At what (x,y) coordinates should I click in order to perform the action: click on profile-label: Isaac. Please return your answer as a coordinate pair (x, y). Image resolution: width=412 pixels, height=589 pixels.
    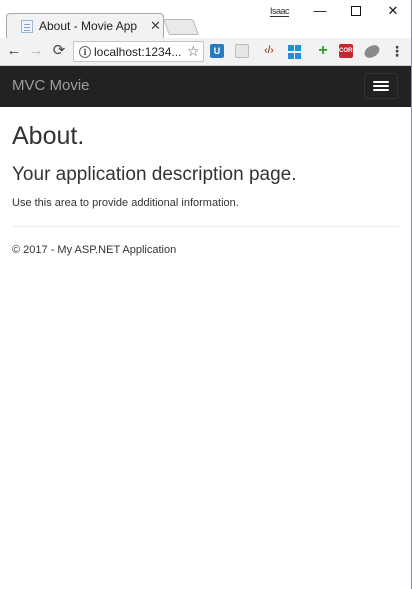
    Looking at the image, I should click on (280, 11).